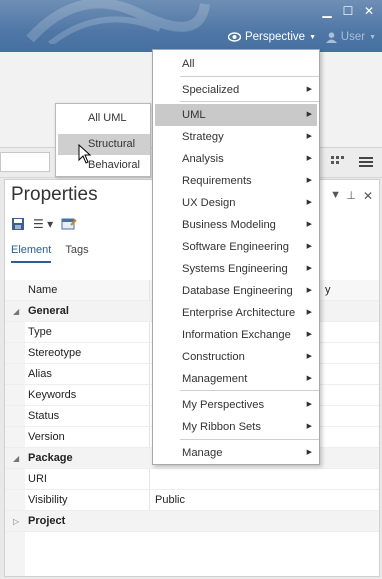 The image size is (382, 579). I want to click on menu-item-my-perspectives: My Perspectives ▶, so click(236, 405).